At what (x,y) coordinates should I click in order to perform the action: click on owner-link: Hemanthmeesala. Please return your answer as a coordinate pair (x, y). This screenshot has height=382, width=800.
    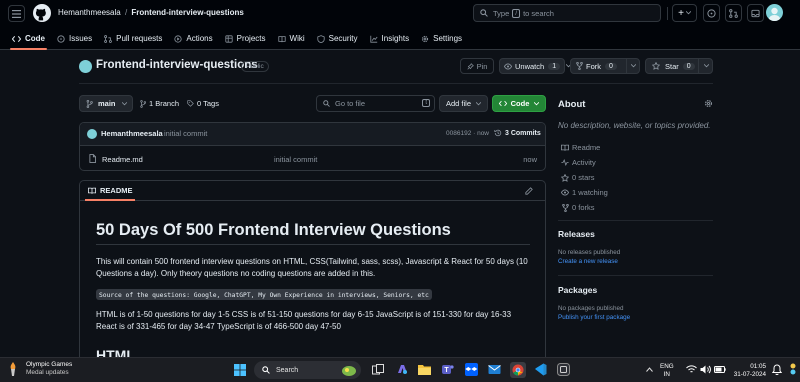
    Looking at the image, I should click on (89, 12).